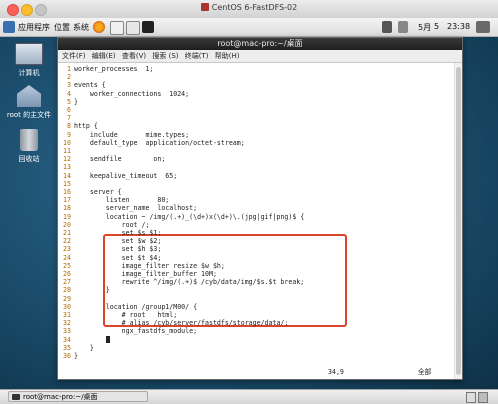  Describe the element at coordinates (78, 396) in the screenshot. I see `taskbar-terminal-item: root@mac-pro:~/桌面` at that location.